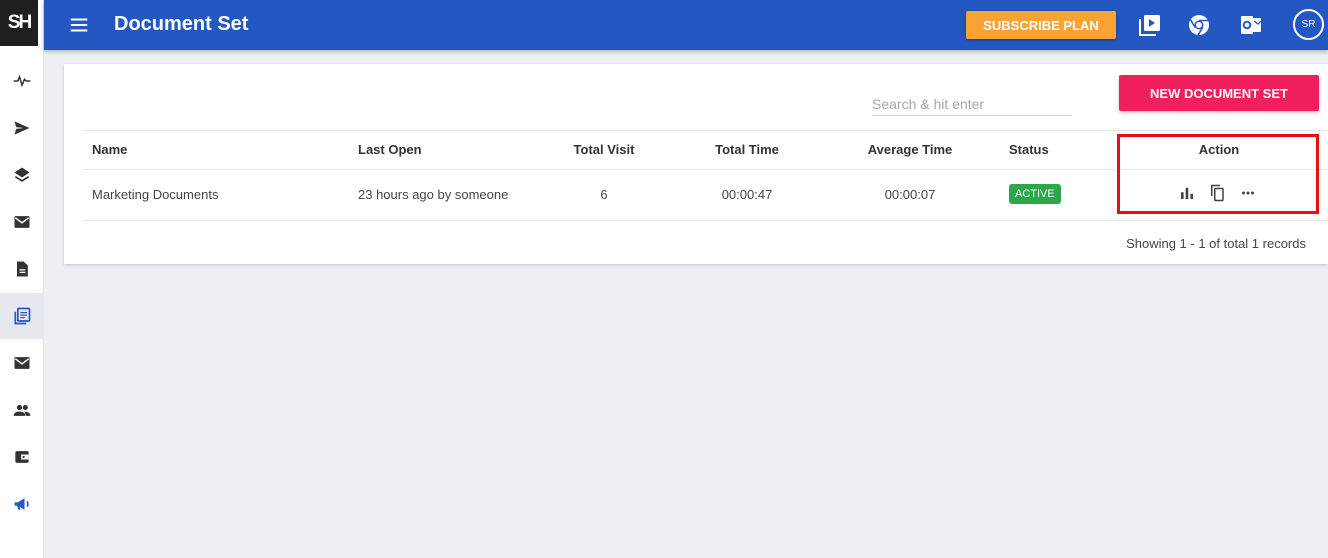  I want to click on sidebar-item-send, so click(22, 128).